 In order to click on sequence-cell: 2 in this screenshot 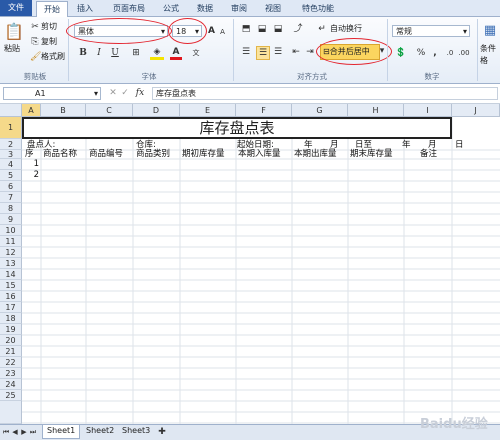, I will do `click(30, 175)`.